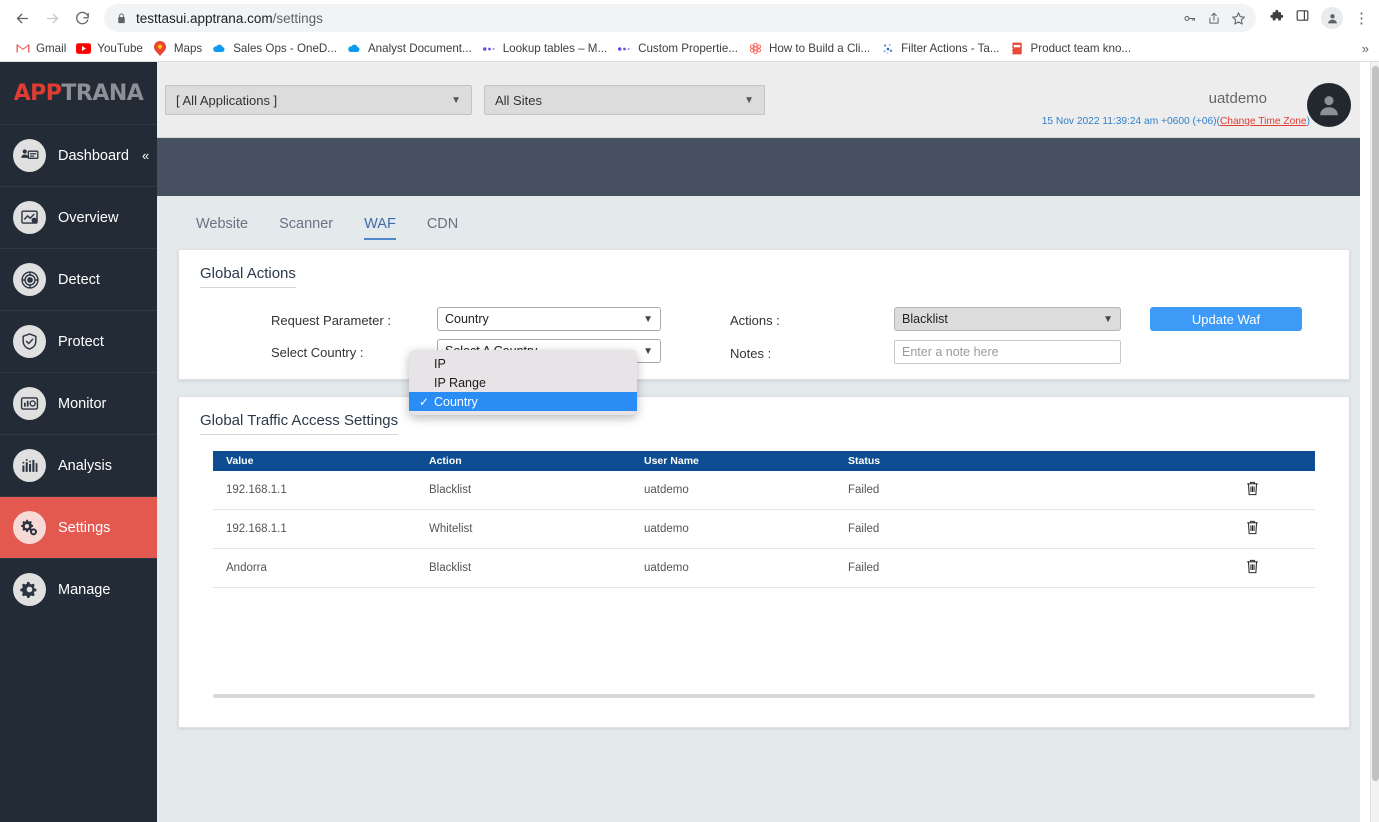  I want to click on table-row: 192.168.1.1 Whitelist uatdemo Failed, so click(764, 529).